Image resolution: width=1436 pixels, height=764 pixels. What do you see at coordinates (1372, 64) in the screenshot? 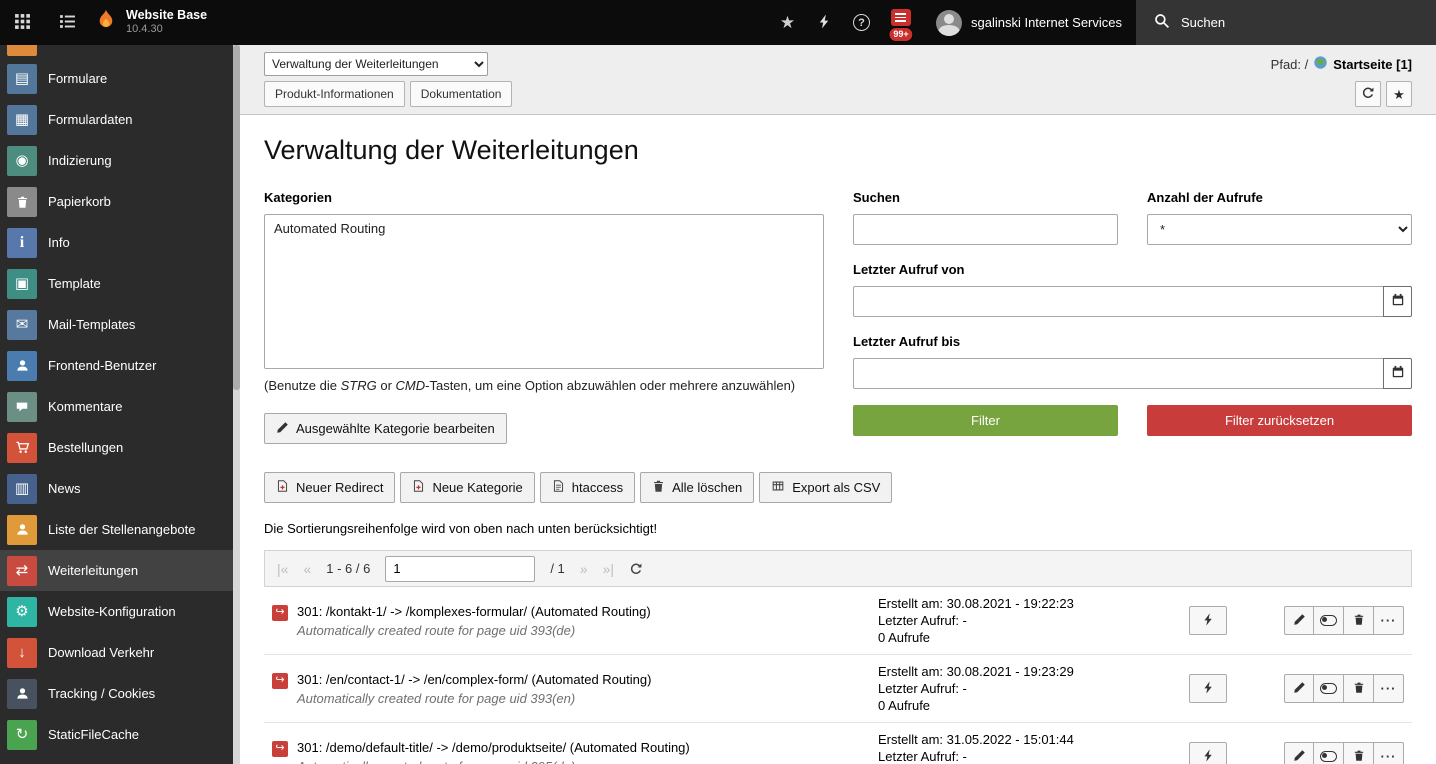
I see `current-page-label: Startseite [1]` at bounding box center [1372, 64].